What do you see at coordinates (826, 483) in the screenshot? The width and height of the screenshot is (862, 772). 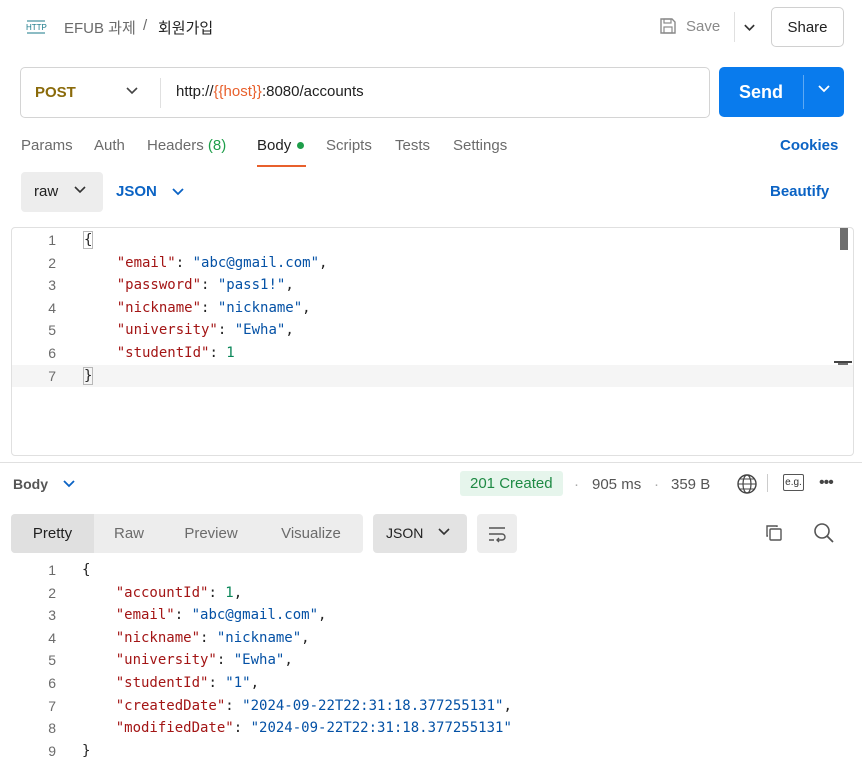 I see `more-options-icon: •••` at bounding box center [826, 483].